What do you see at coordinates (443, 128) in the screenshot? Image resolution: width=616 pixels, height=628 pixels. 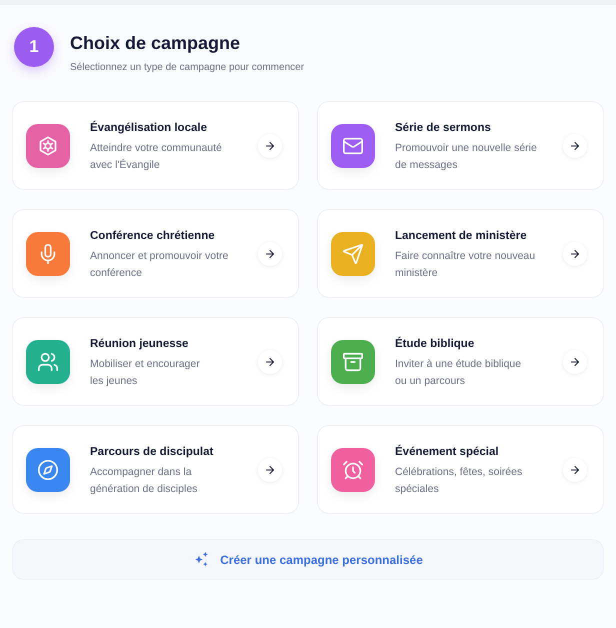 I see `card-title: Série de sermons` at bounding box center [443, 128].